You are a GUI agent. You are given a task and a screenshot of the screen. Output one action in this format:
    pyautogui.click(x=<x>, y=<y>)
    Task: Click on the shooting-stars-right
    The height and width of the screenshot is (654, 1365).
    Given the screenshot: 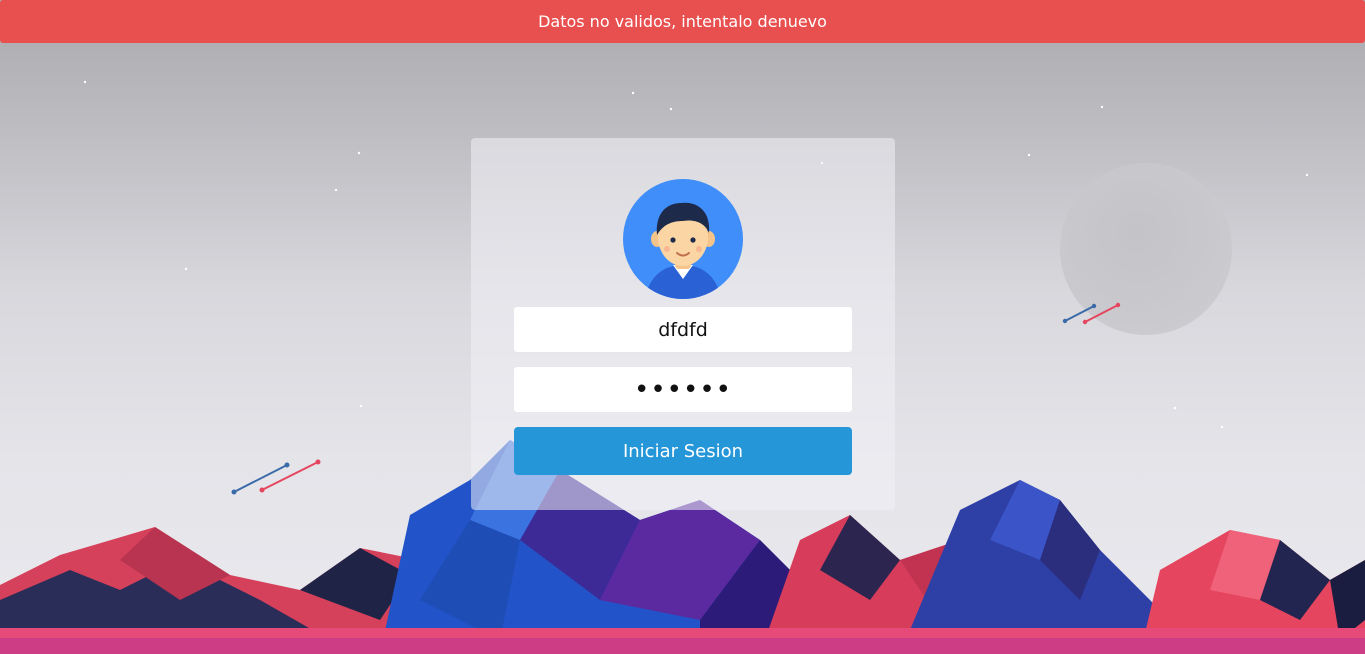 What is the action you would take?
    pyautogui.click(x=1091, y=313)
    